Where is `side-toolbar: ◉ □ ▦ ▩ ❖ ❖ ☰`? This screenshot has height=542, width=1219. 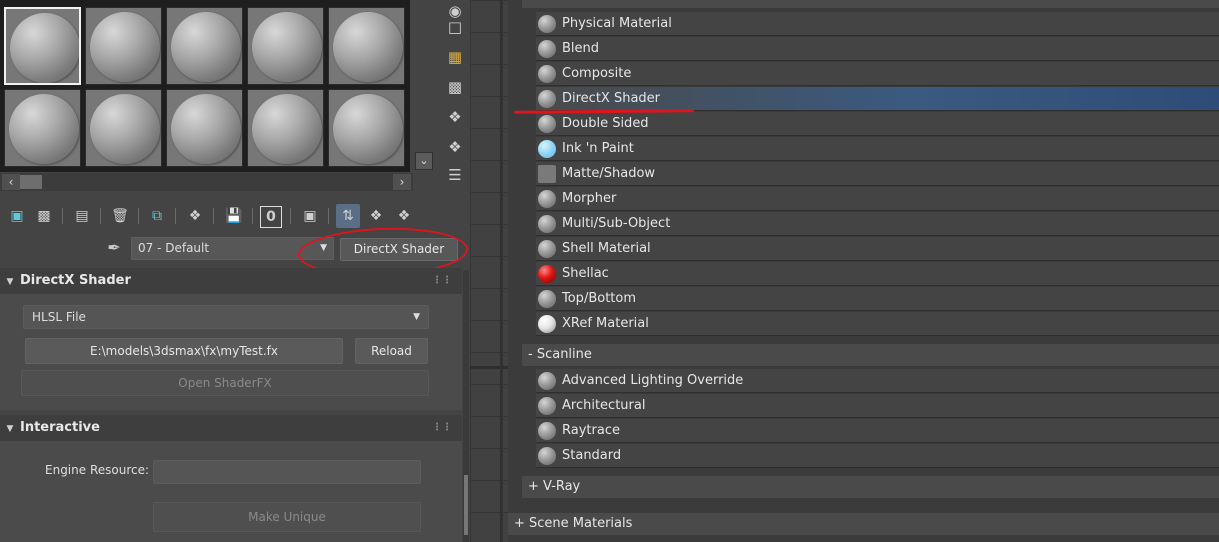 side-toolbar: ◉ □ ▦ ▩ ❖ ❖ ☰ is located at coordinates (455, 100).